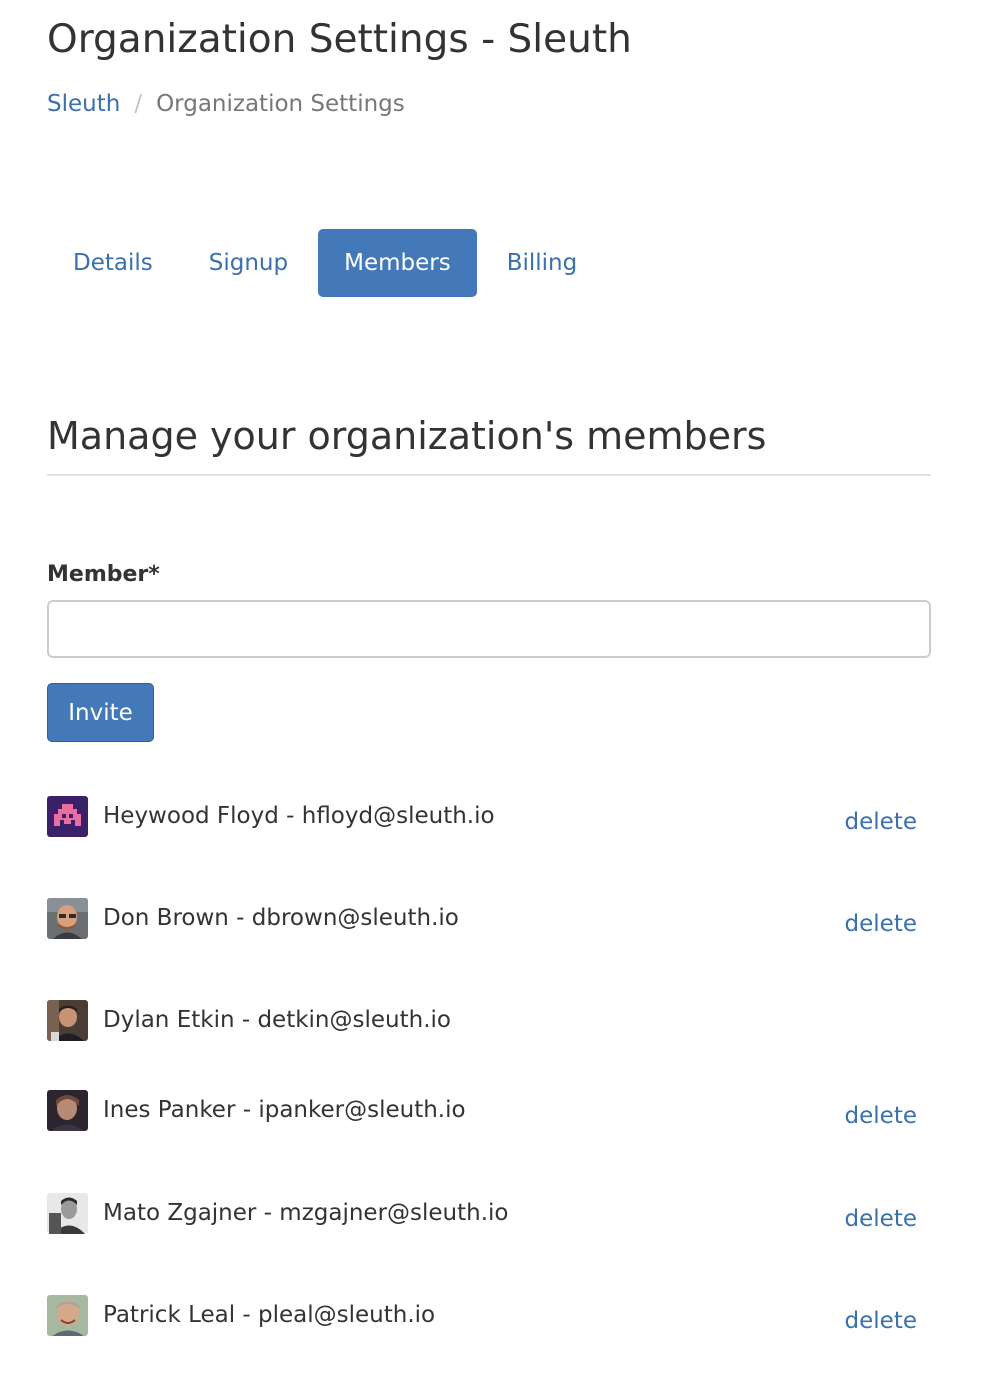  What do you see at coordinates (489, 442) in the screenshot?
I see `section-title: Manage your organization's members` at bounding box center [489, 442].